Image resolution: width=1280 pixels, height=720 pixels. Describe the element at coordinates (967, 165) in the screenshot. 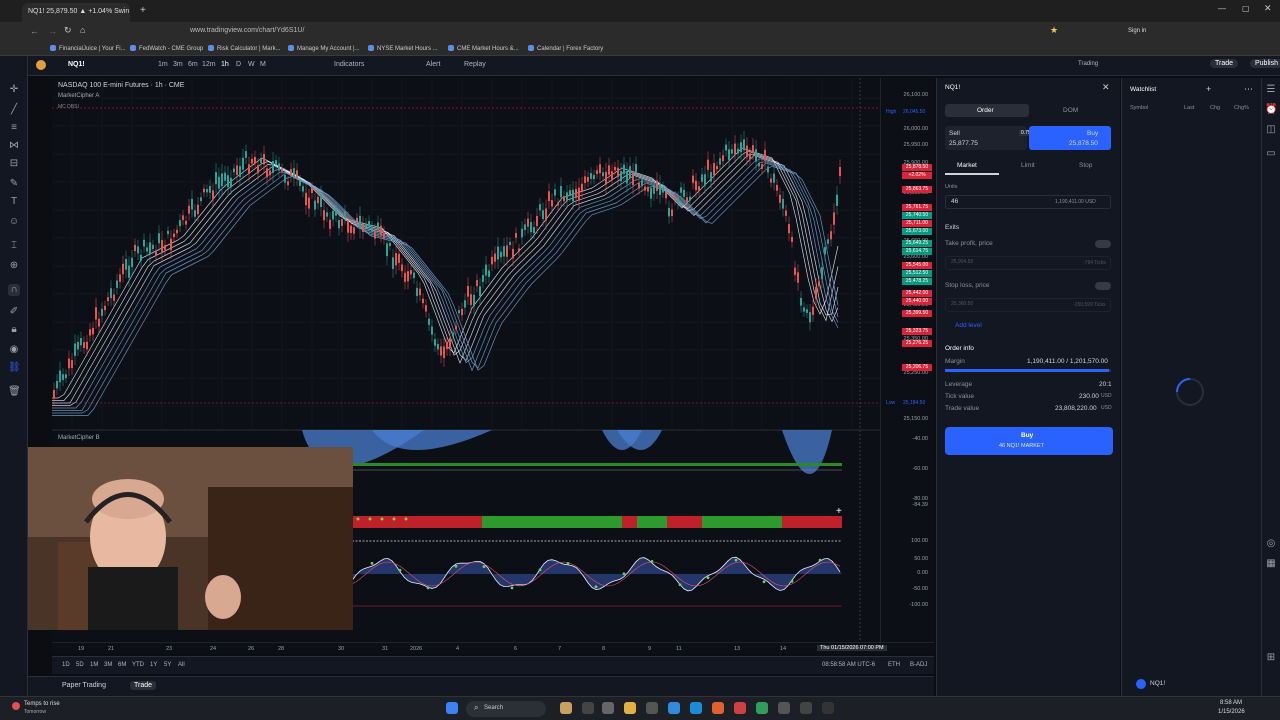

I see `type-market: Market` at that location.